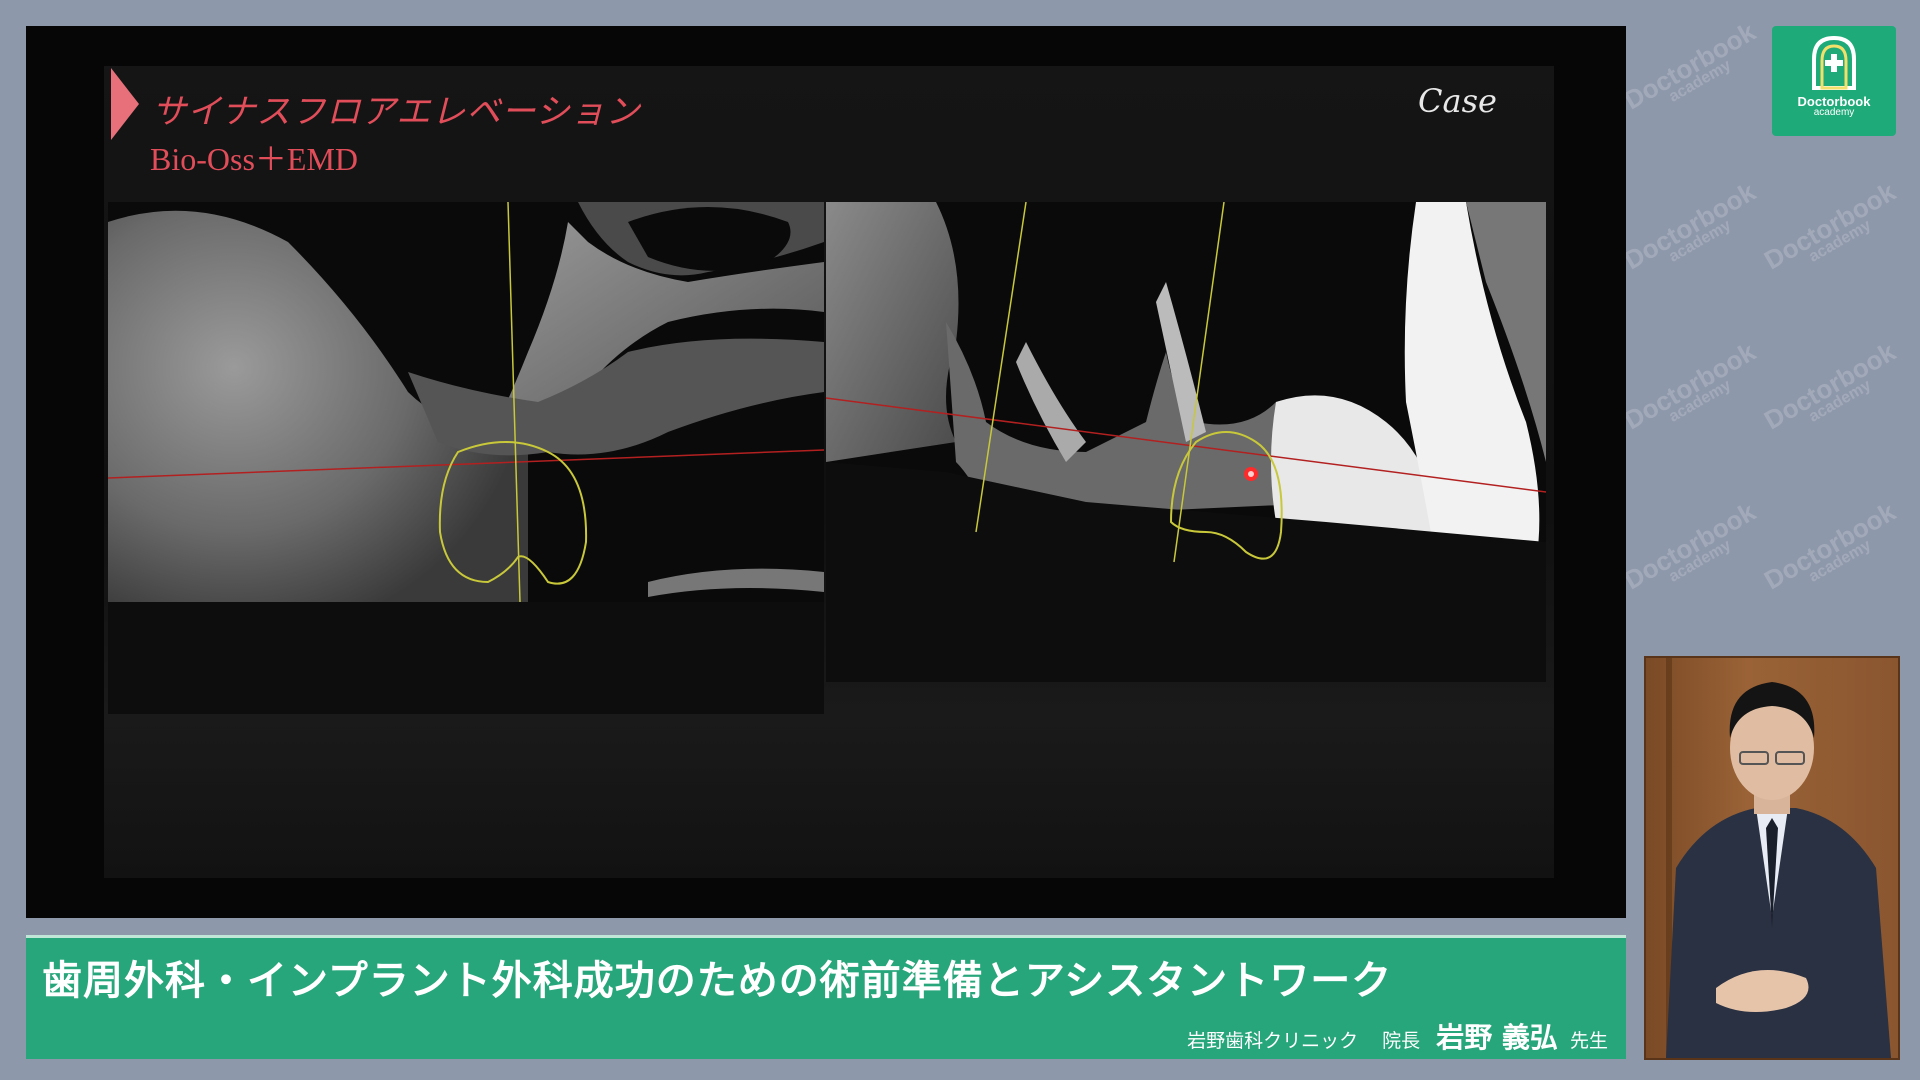 Image resolution: width=1920 pixels, height=1080 pixels. I want to click on slide-subtitle: Bio-Oss＋EMD, so click(254, 159).